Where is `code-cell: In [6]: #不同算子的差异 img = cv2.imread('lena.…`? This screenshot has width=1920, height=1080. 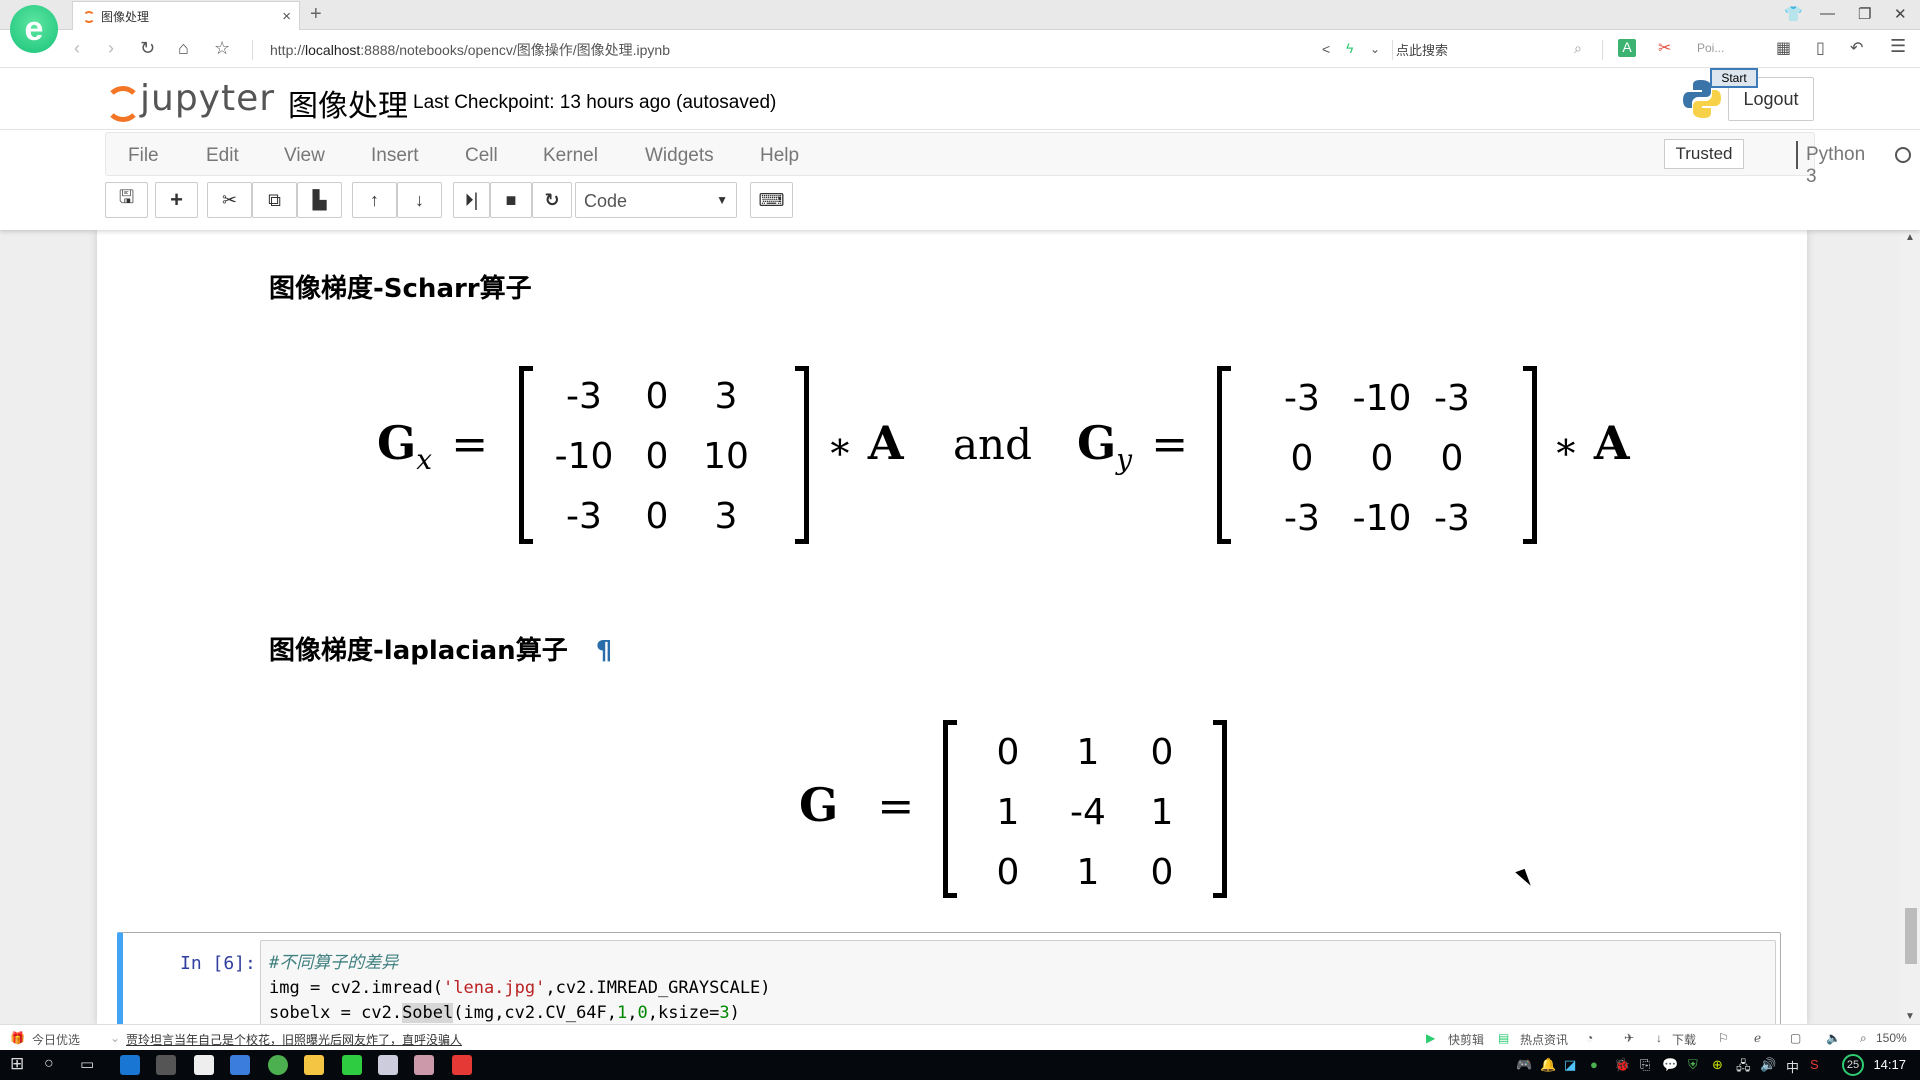
code-cell: In [6]: #不同算子的差异 img = cv2.imread('lena.… is located at coordinates (949, 978).